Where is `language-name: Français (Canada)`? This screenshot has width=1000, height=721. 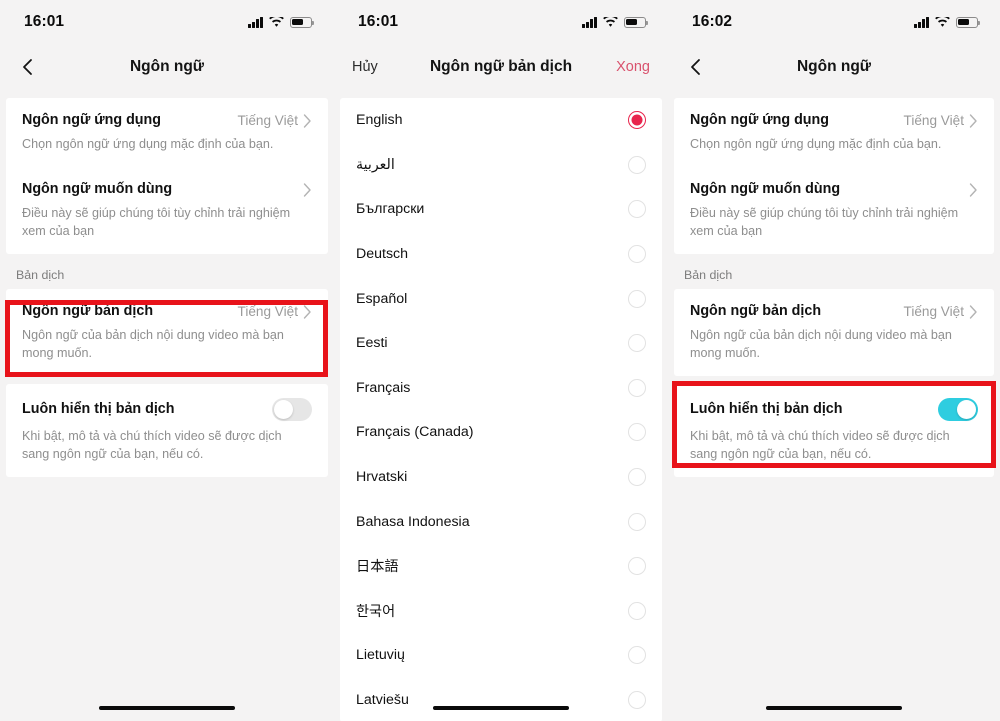
language-name: Français (Canada) is located at coordinates (415, 432).